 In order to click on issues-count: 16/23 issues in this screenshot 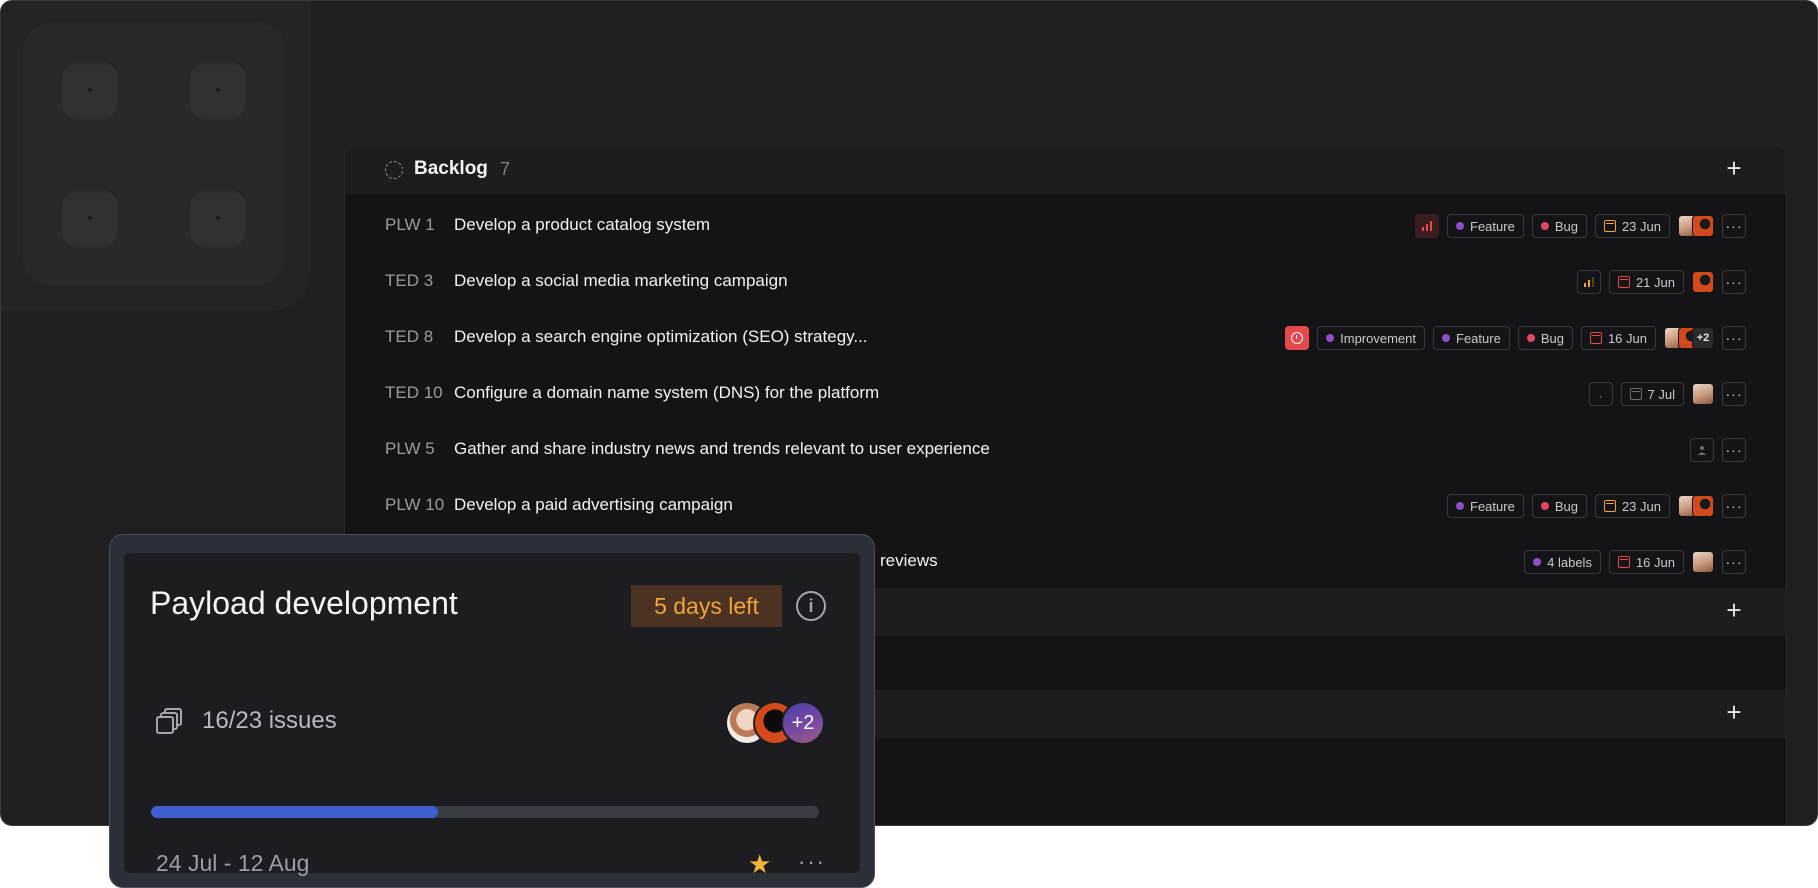, I will do `click(269, 720)`.